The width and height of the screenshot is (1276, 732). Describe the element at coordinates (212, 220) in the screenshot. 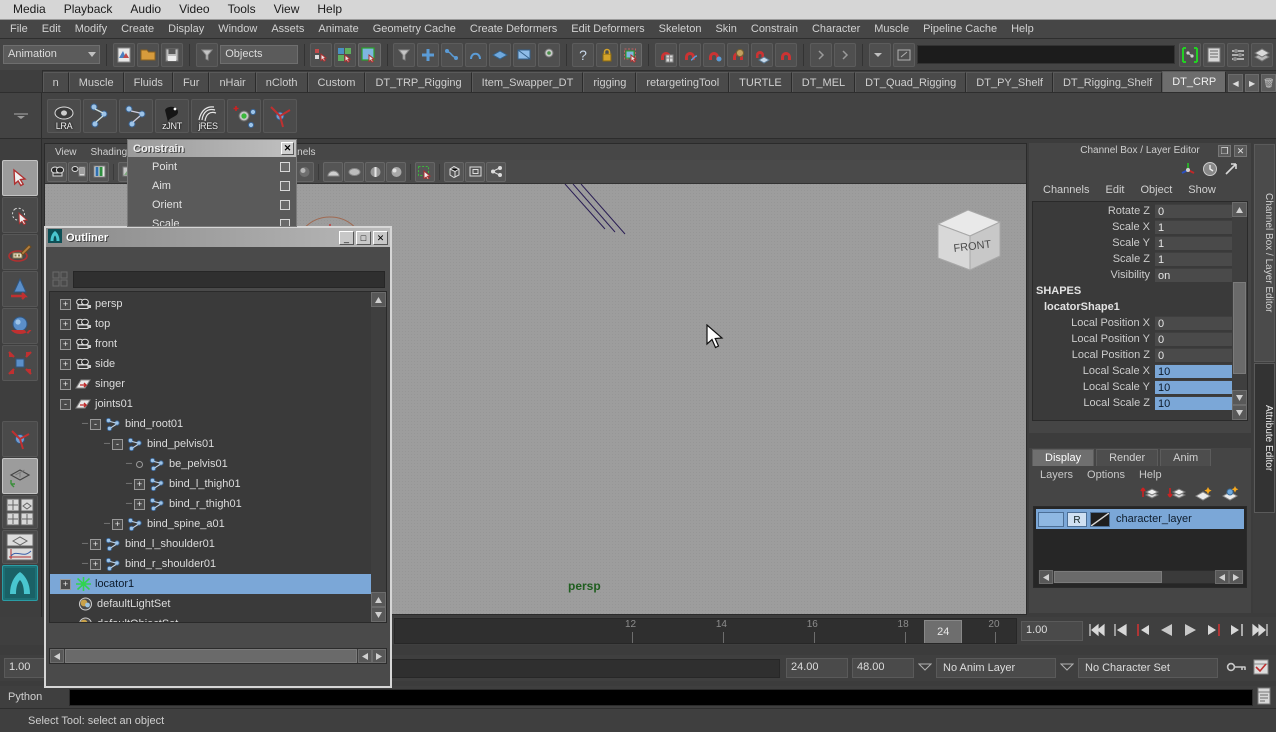

I see `constrain-menu-item-scale: Scale` at that location.